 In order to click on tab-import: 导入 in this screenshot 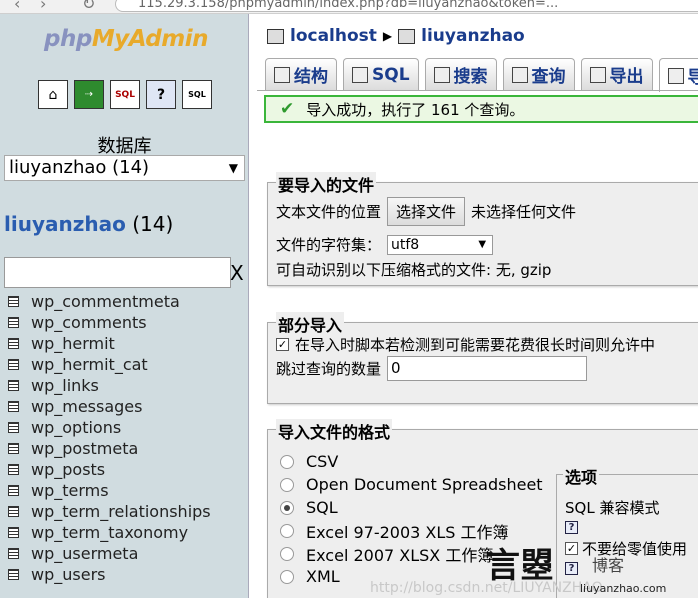, I will do `click(678, 75)`.